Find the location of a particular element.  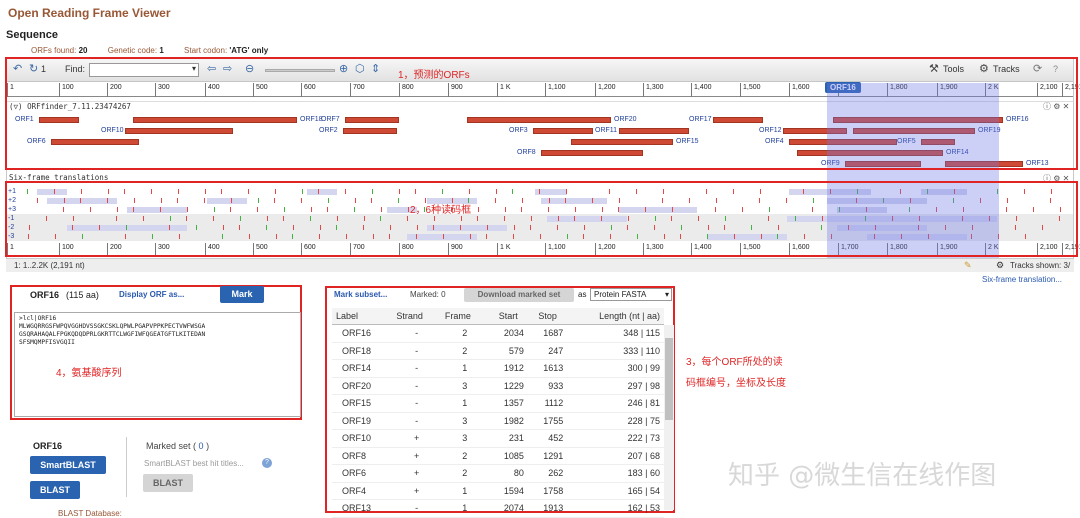

table-cell: 348 | 115 is located at coordinates (615, 333).